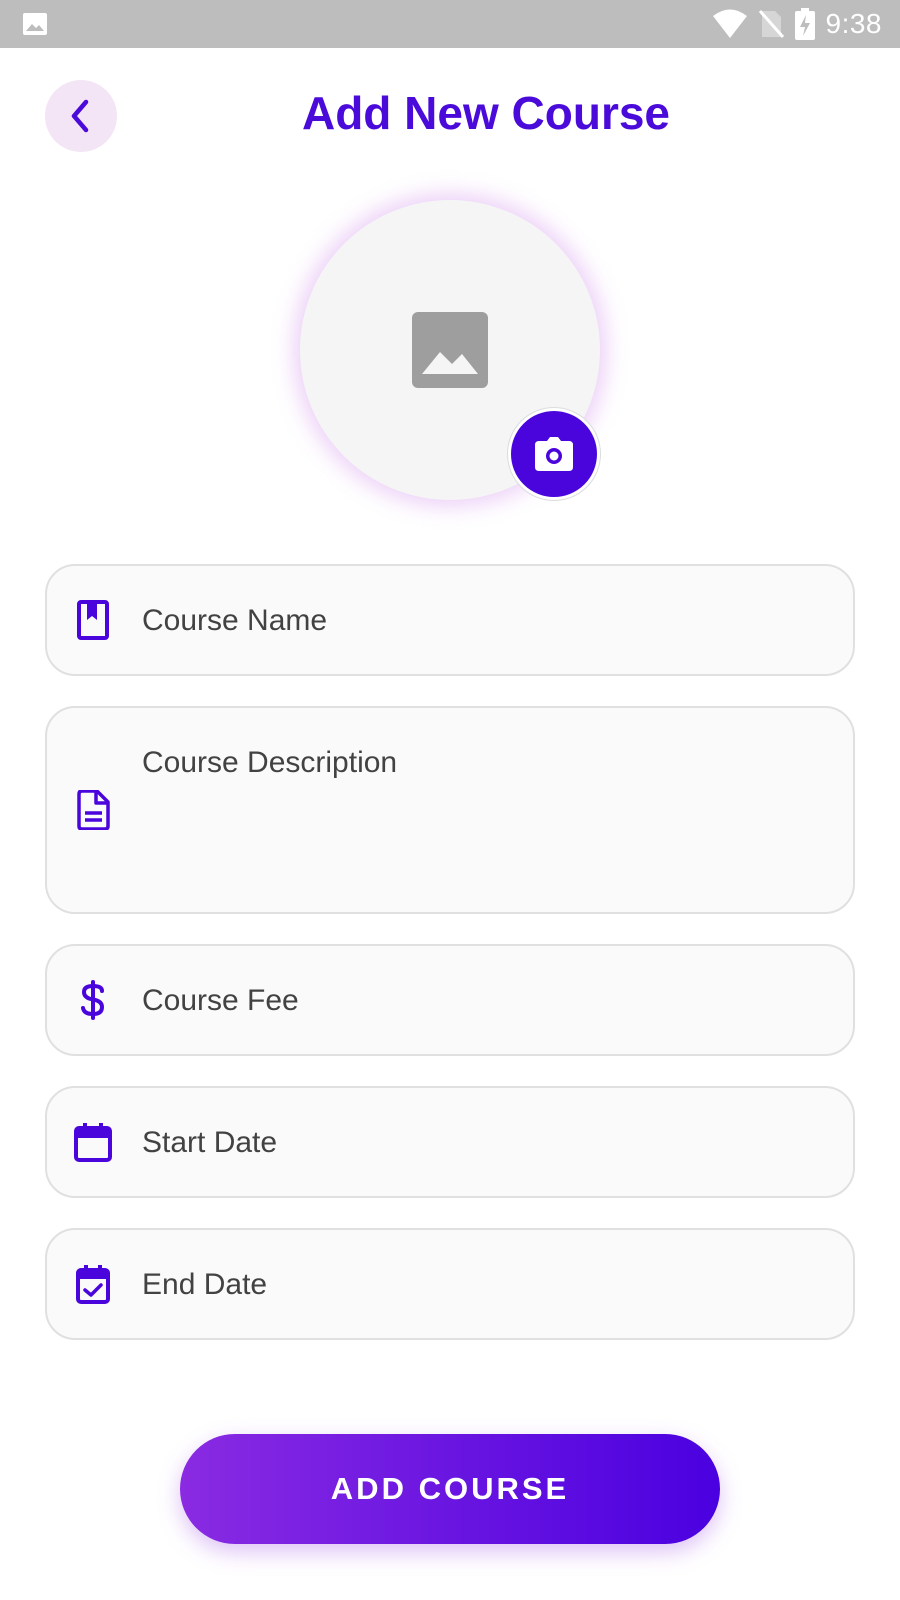 This screenshot has height=1600, width=900. What do you see at coordinates (220, 1000) in the screenshot?
I see `course-fee-label: Course Fee` at bounding box center [220, 1000].